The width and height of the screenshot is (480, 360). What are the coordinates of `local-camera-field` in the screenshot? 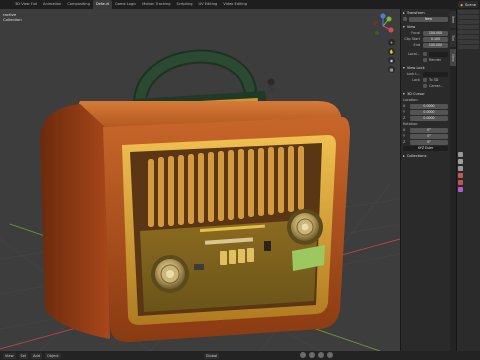 It's located at (438, 54).